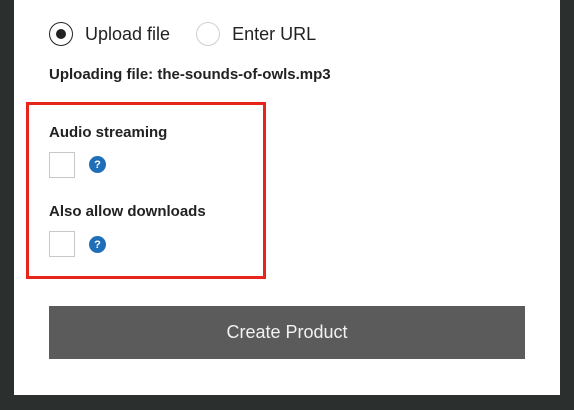  Describe the element at coordinates (274, 33) in the screenshot. I see `enter-url-label: Enter URL` at that location.